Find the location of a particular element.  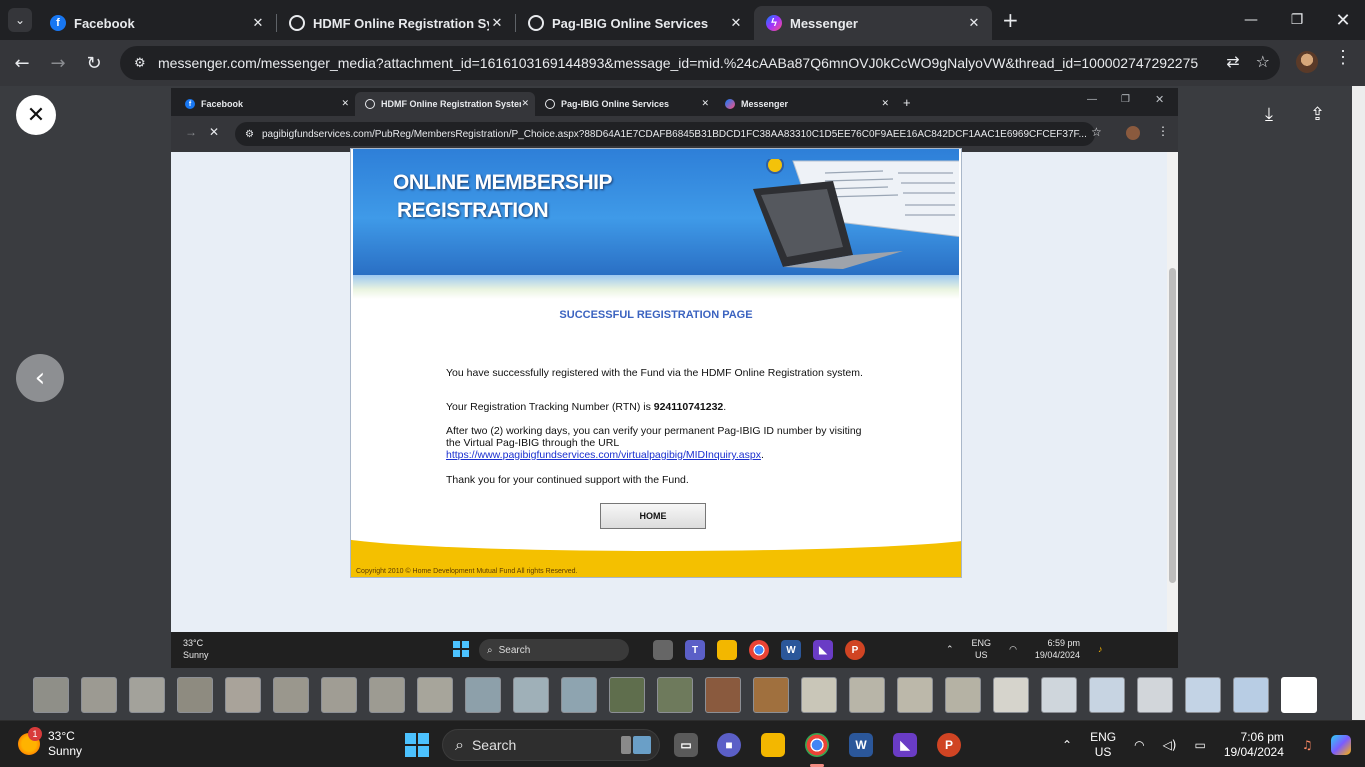

word-button: W is located at coordinates (861, 745).